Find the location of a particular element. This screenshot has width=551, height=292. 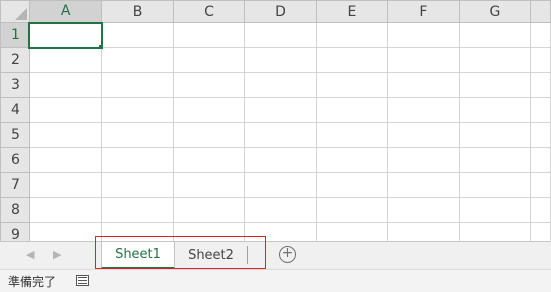

column-header-f: F is located at coordinates (423, 11).